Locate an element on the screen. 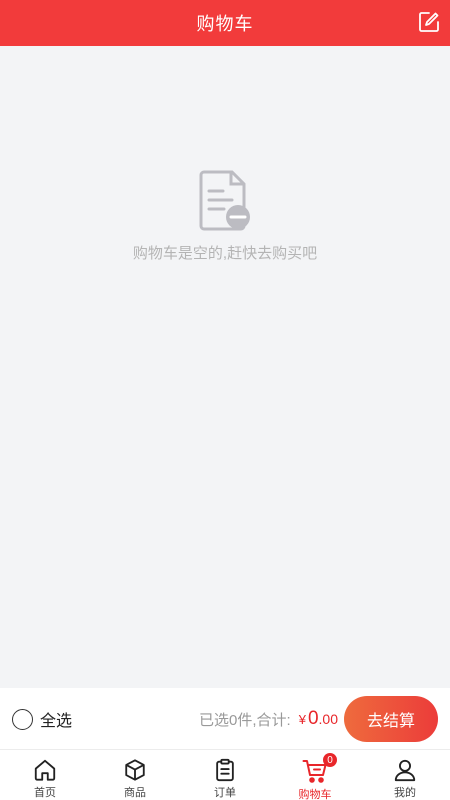 The height and width of the screenshot is (800, 450). total-price-decimal: .00 is located at coordinates (328, 719).